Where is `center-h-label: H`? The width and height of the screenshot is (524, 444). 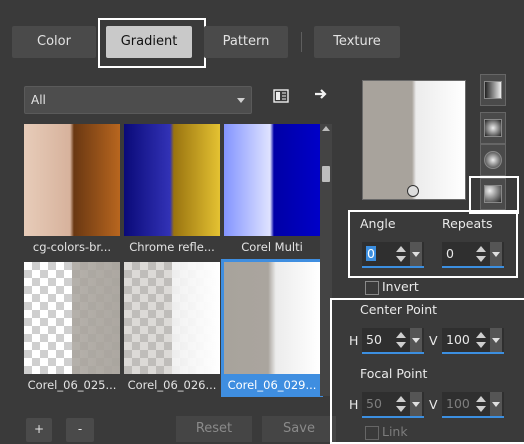 center-h-label: H is located at coordinates (354, 340).